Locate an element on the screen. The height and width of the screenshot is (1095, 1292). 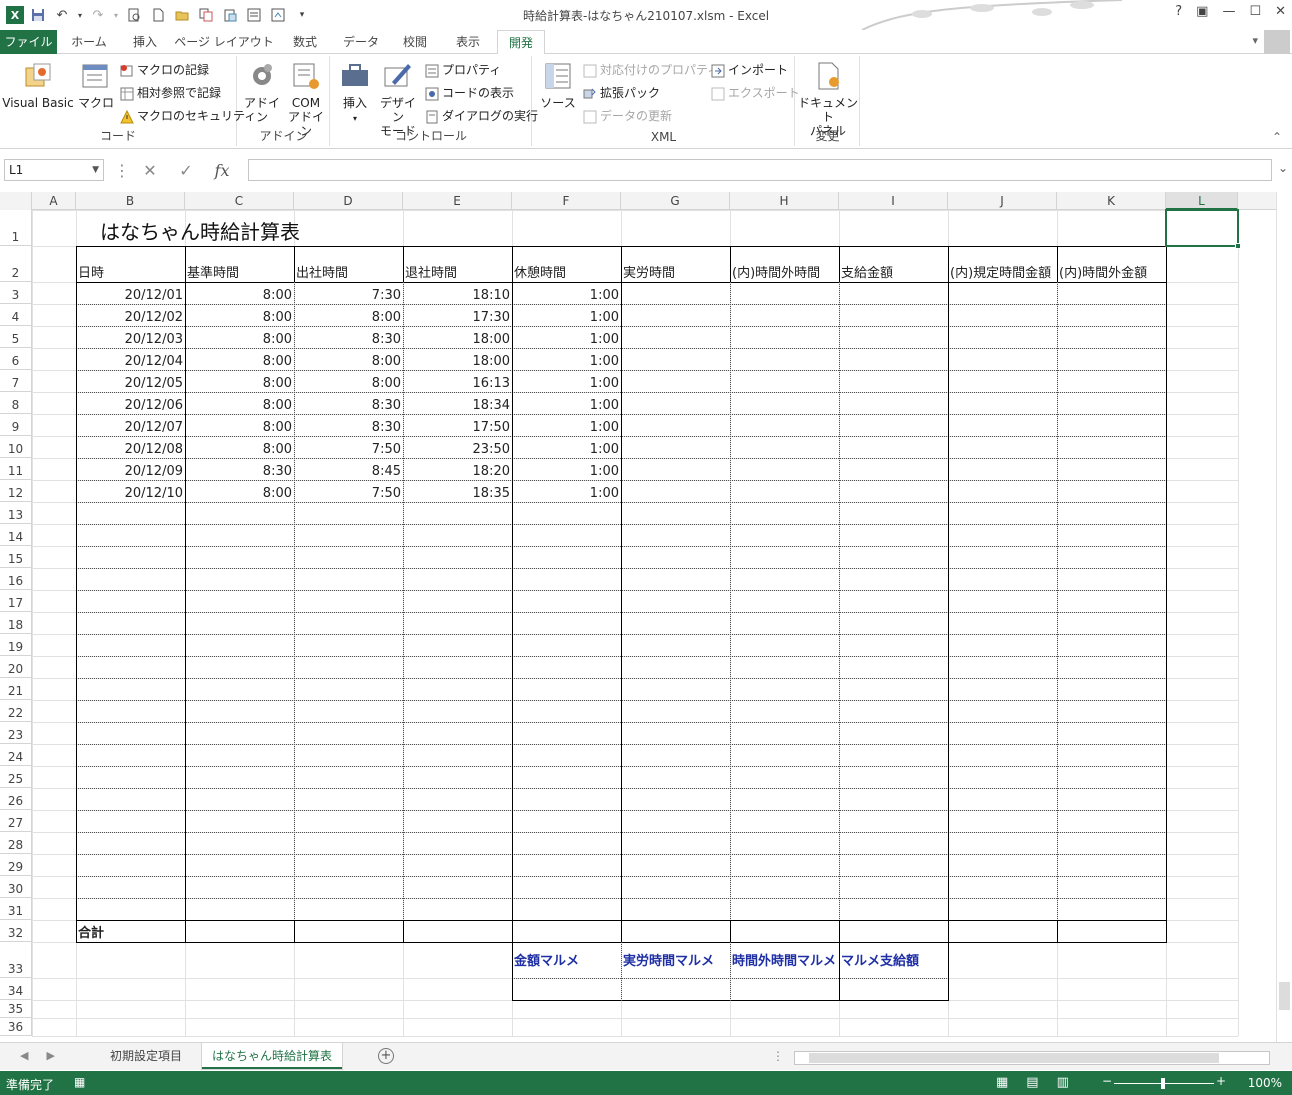
row-header-15: 15 is located at coordinates (16, 557).